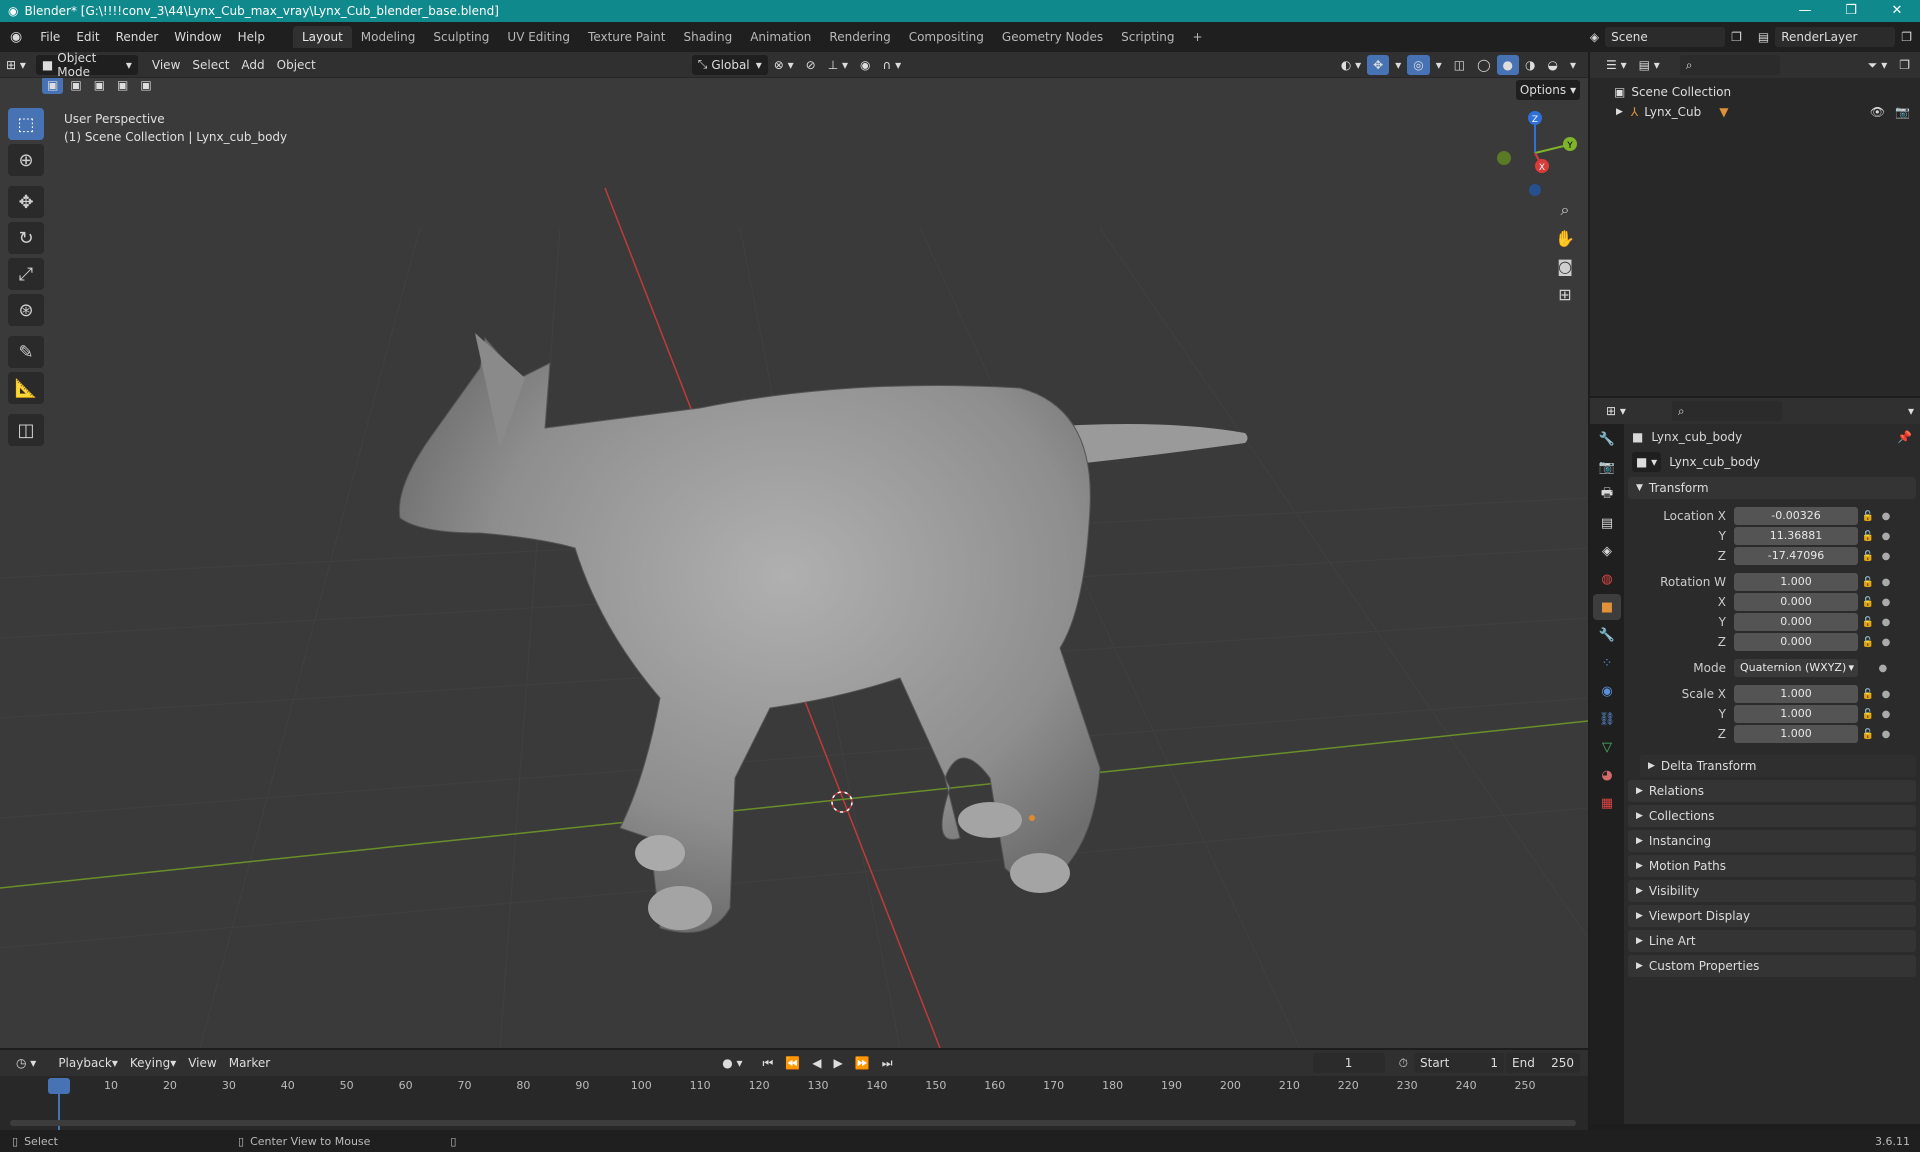 This screenshot has width=1920, height=1152. Describe the element at coordinates (626, 37) in the screenshot. I see `tab-texture-paint: Texture Paint` at that location.